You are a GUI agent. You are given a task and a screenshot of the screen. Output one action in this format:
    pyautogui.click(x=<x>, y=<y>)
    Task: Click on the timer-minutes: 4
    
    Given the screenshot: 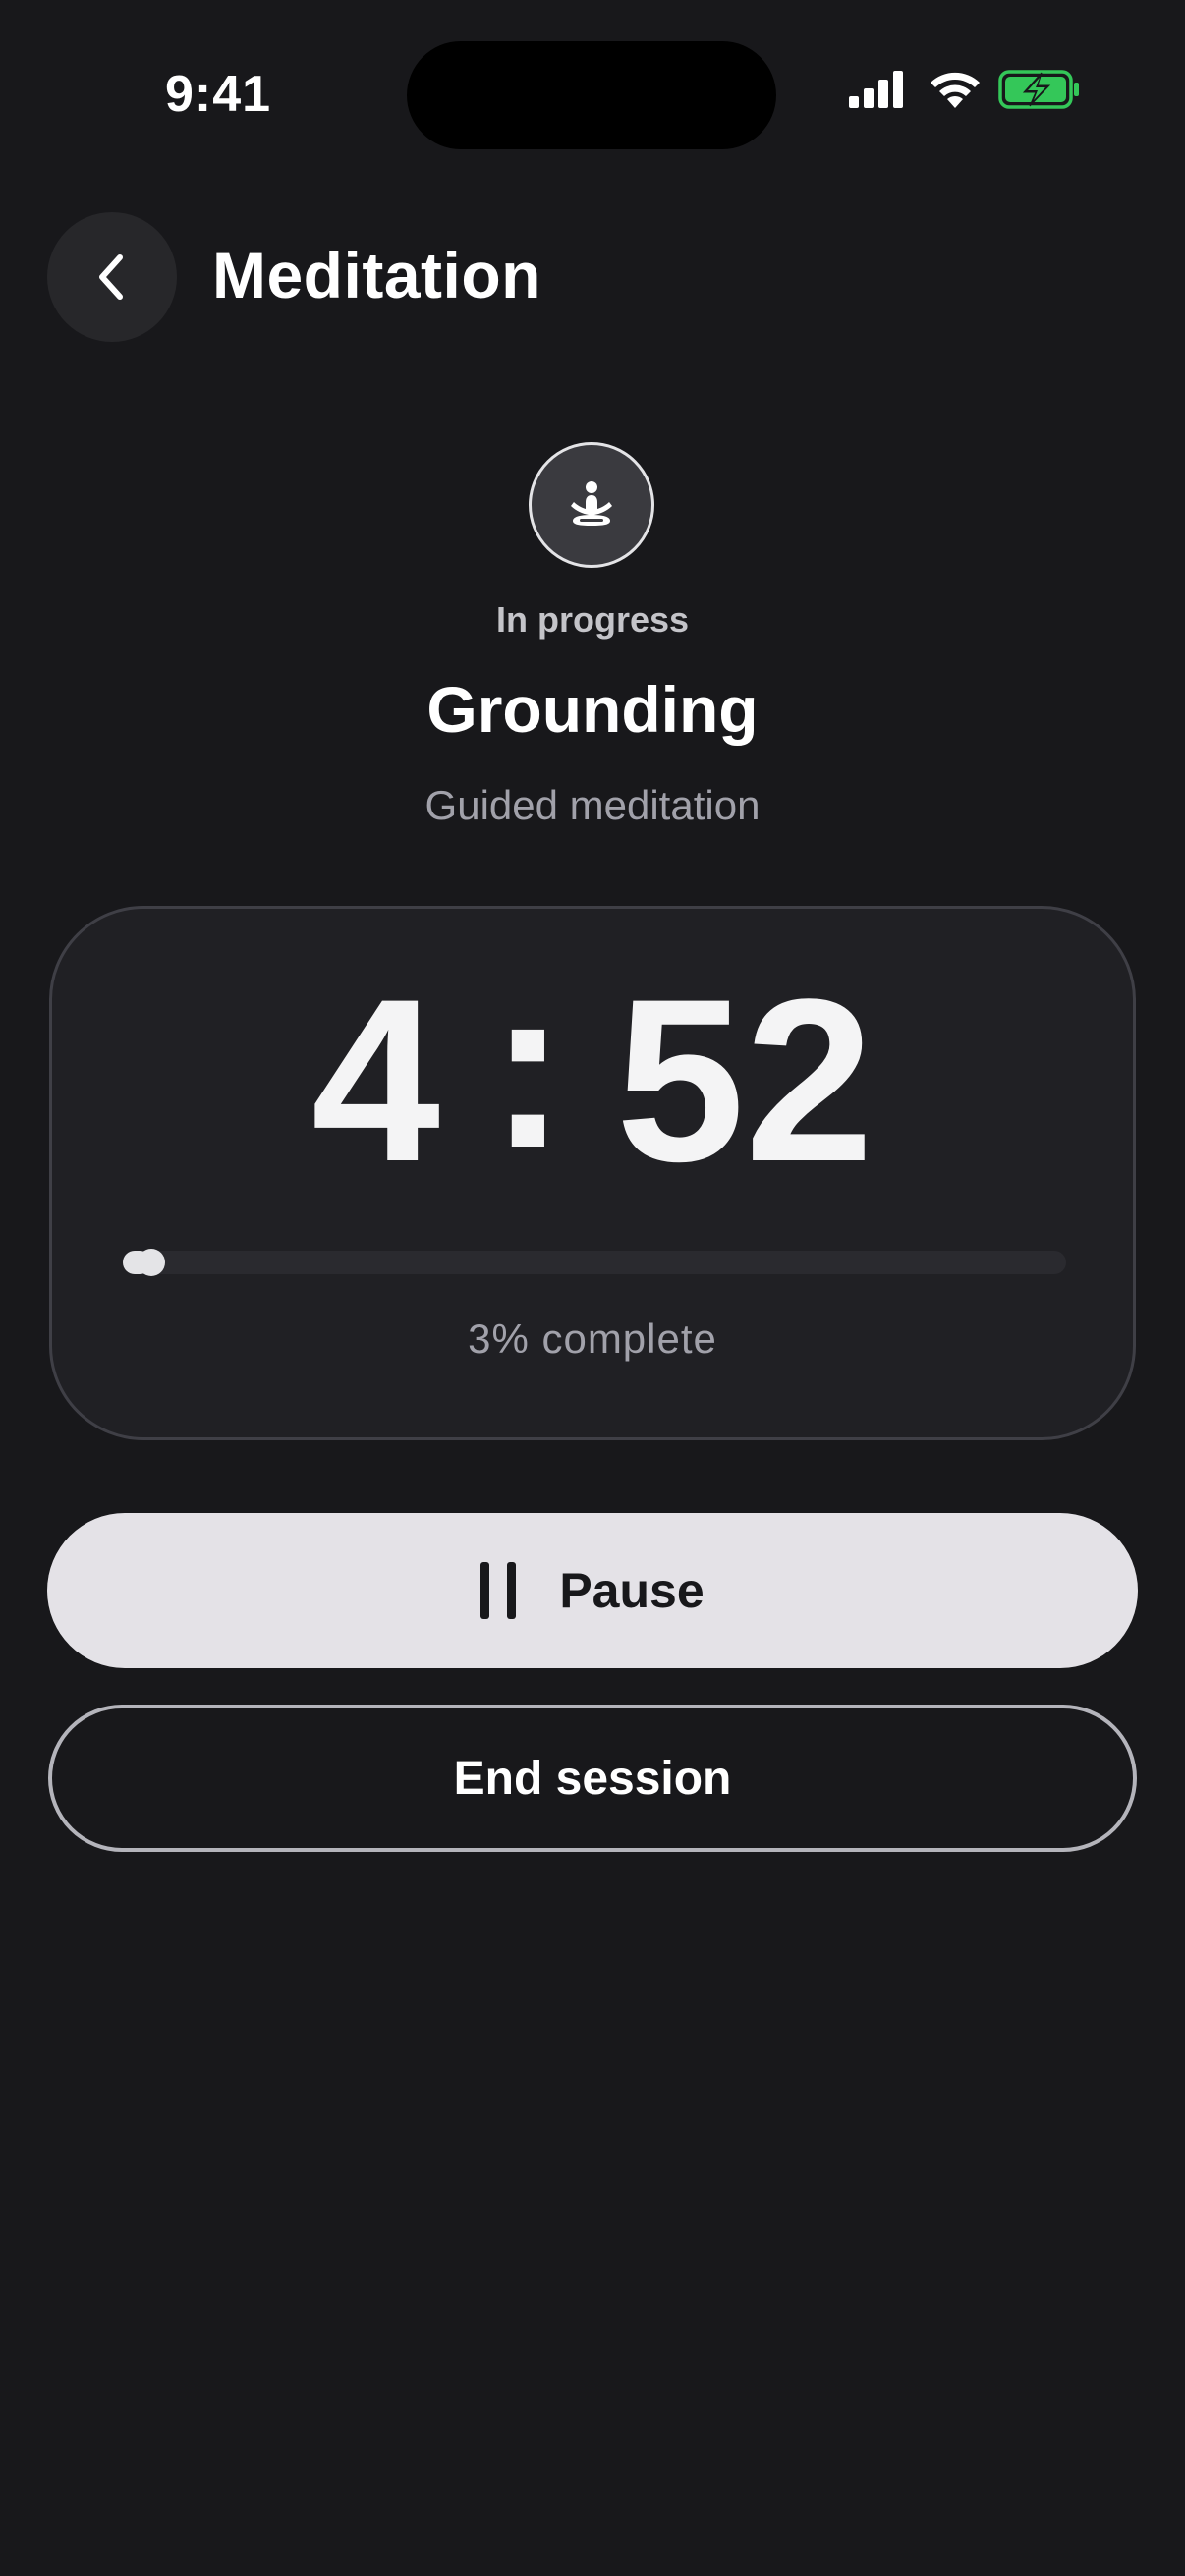 What is the action you would take?
    pyautogui.click(x=376, y=1080)
    